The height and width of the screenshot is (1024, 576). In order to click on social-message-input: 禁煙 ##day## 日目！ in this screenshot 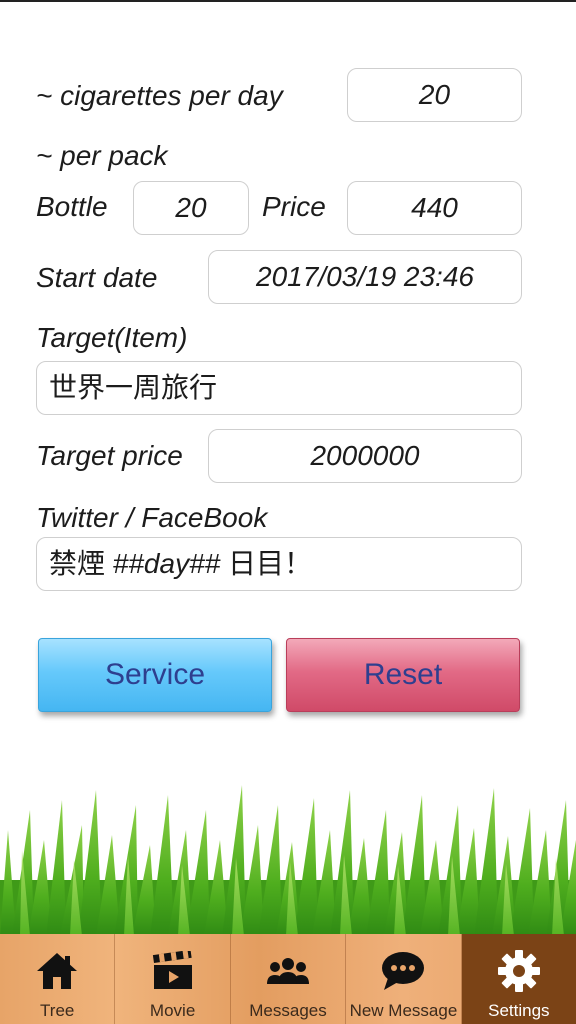, I will do `click(279, 564)`.